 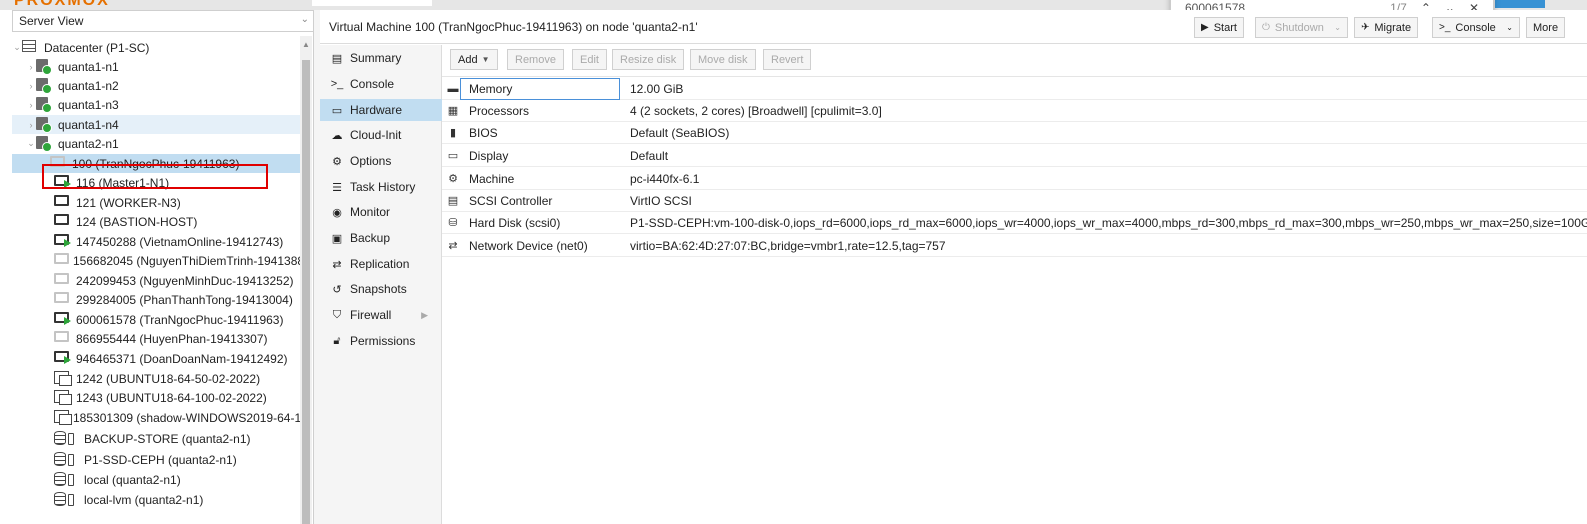 I want to click on nav-firewall: ⛉ Firewall ▶, so click(x=381, y=315).